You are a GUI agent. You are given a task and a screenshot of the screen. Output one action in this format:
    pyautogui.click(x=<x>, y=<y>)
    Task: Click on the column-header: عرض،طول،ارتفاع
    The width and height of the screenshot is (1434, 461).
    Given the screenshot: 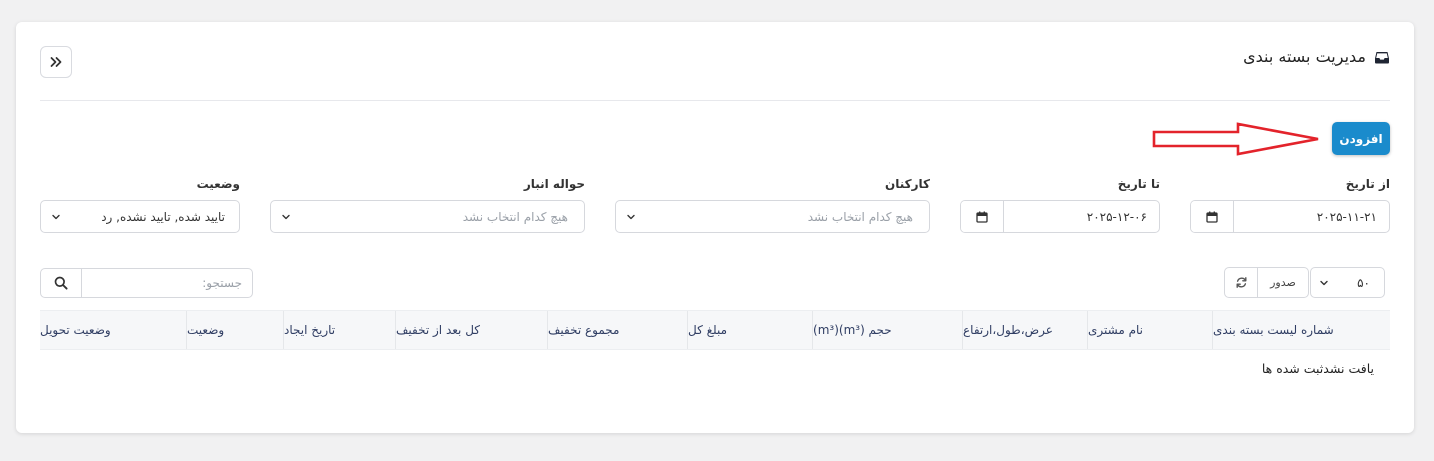 What is the action you would take?
    pyautogui.click(x=1024, y=330)
    